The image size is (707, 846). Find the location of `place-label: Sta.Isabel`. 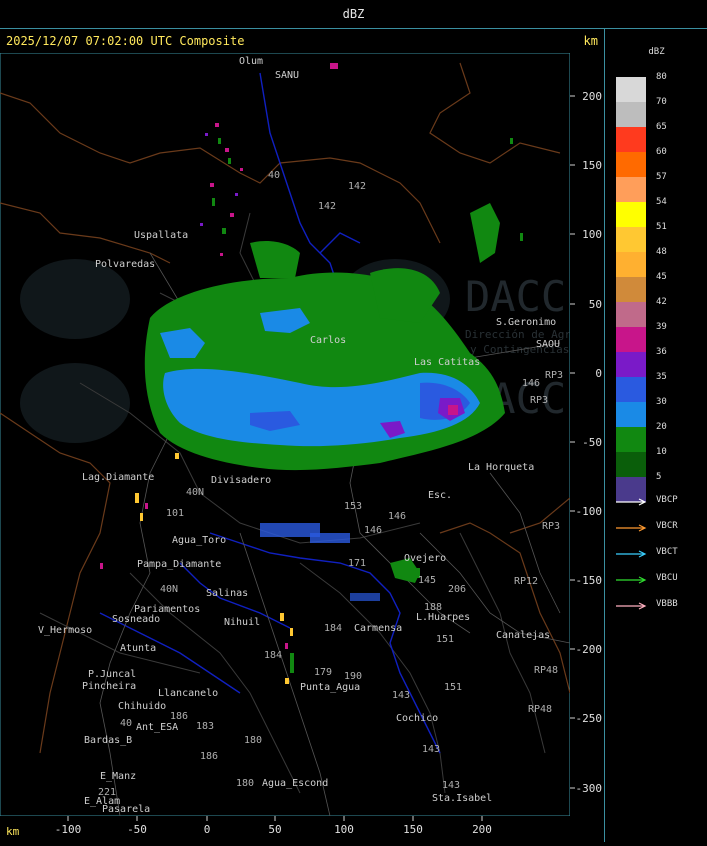

place-label: Sta.Isabel is located at coordinates (462, 798).